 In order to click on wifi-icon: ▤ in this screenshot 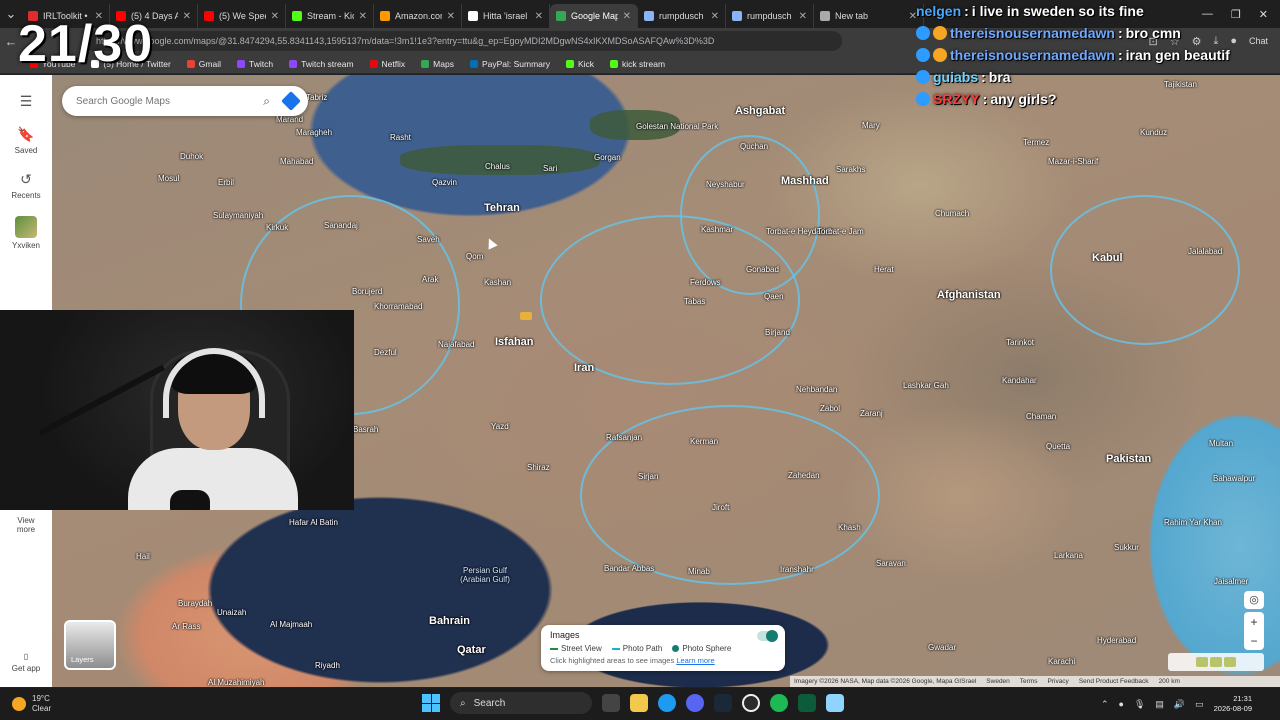, I will do `click(1159, 704)`.